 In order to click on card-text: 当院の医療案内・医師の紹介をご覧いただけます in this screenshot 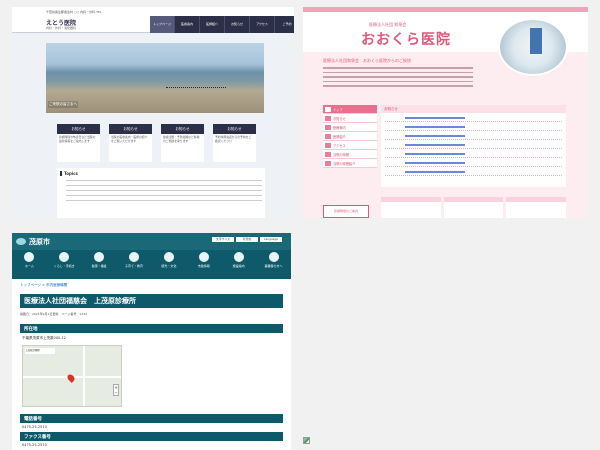, I will do `click(129, 139)`.